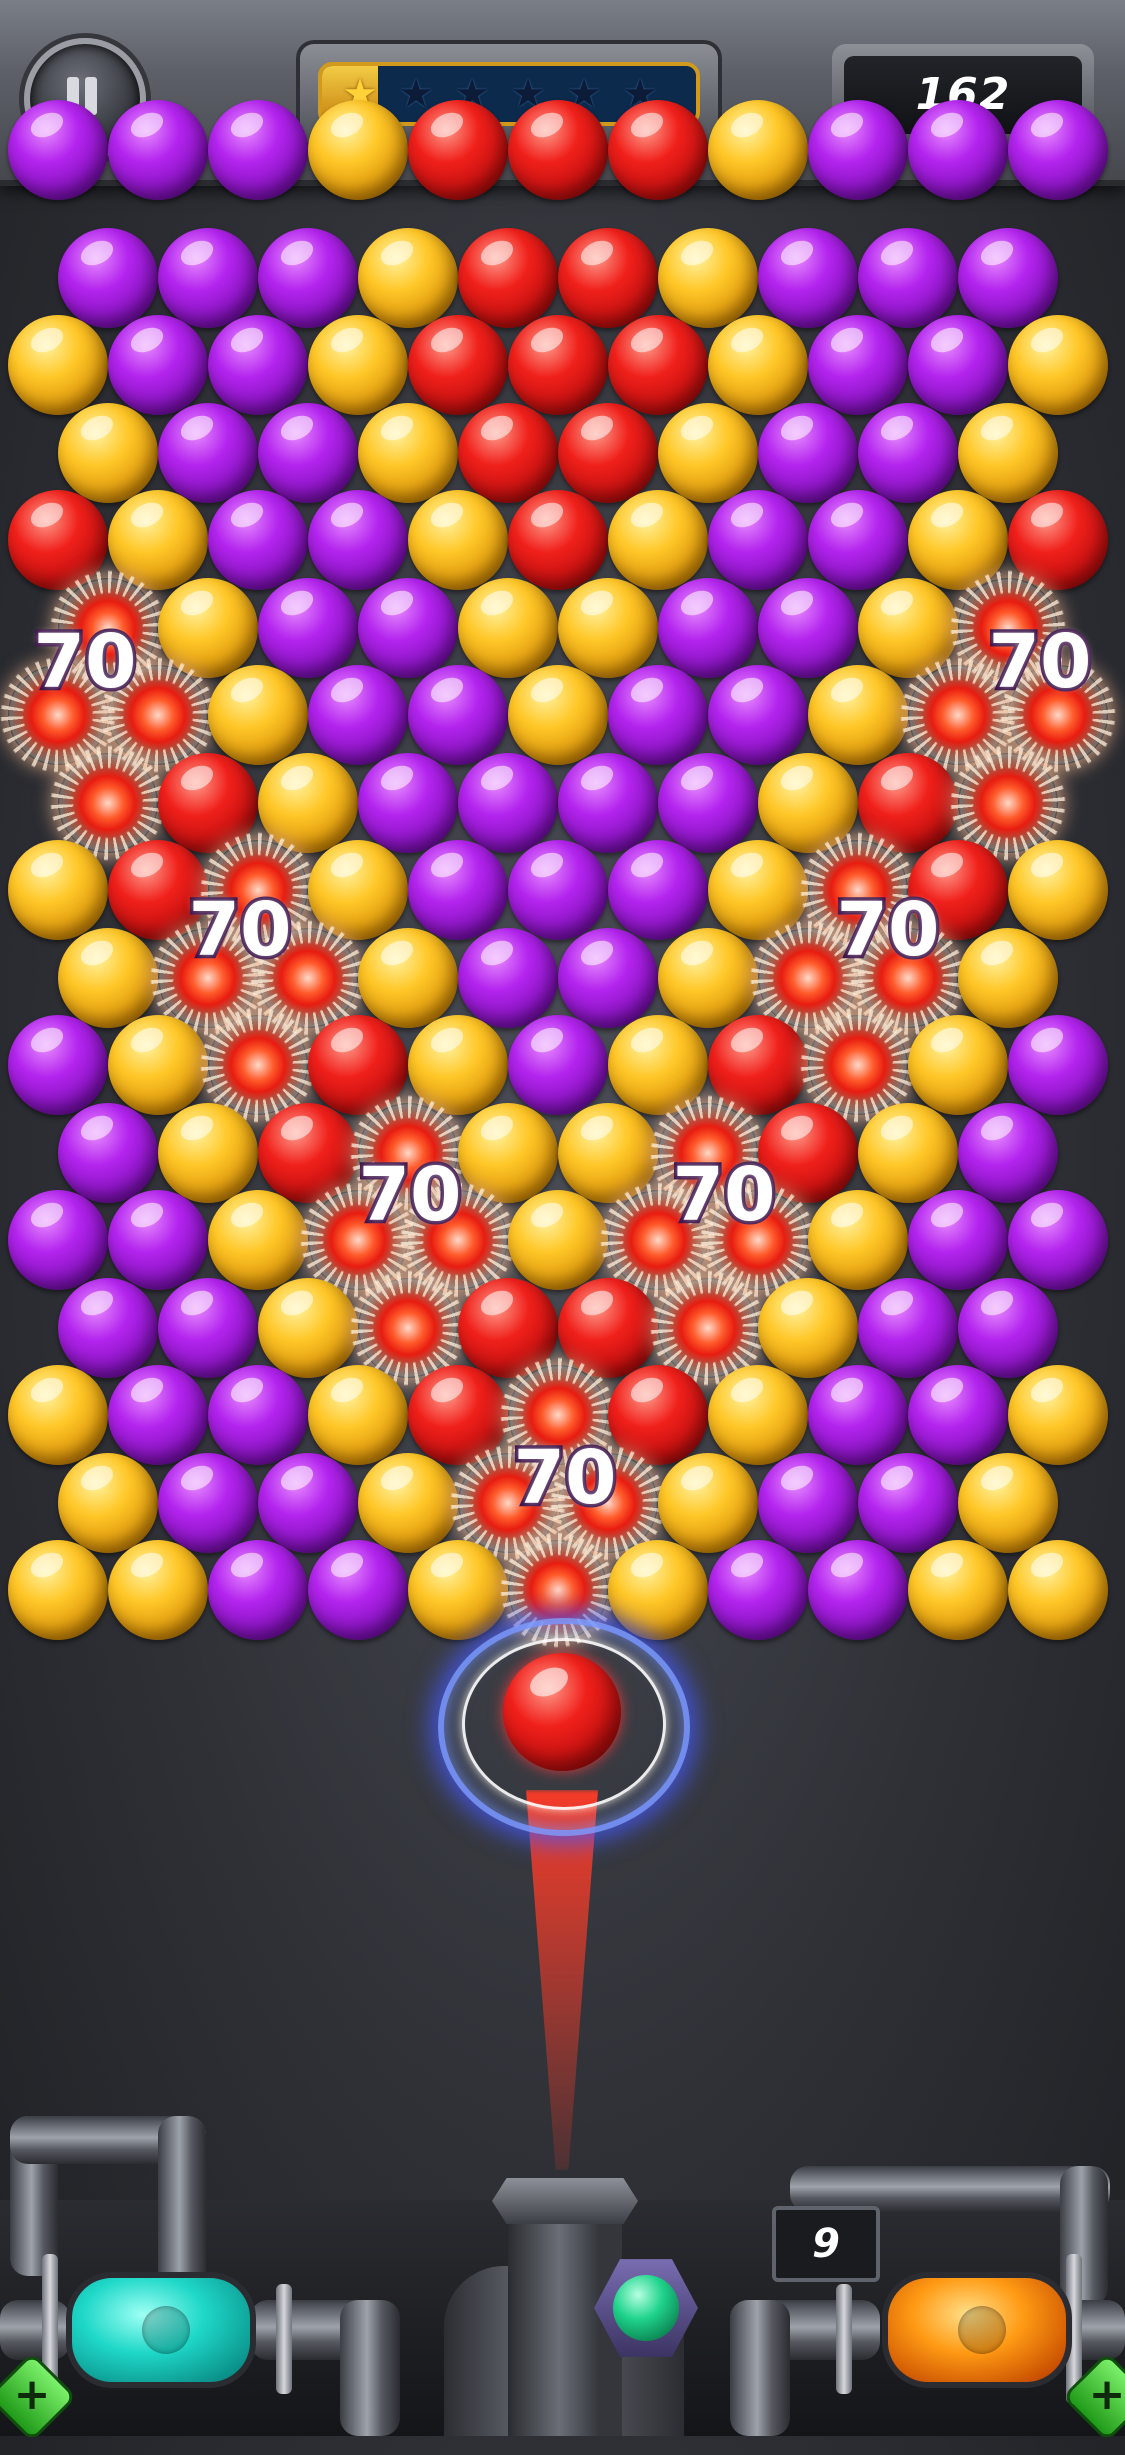 This screenshot has height=2455, width=1125. What do you see at coordinates (562, 1712) in the screenshot?
I see `current-shot-bubble` at bounding box center [562, 1712].